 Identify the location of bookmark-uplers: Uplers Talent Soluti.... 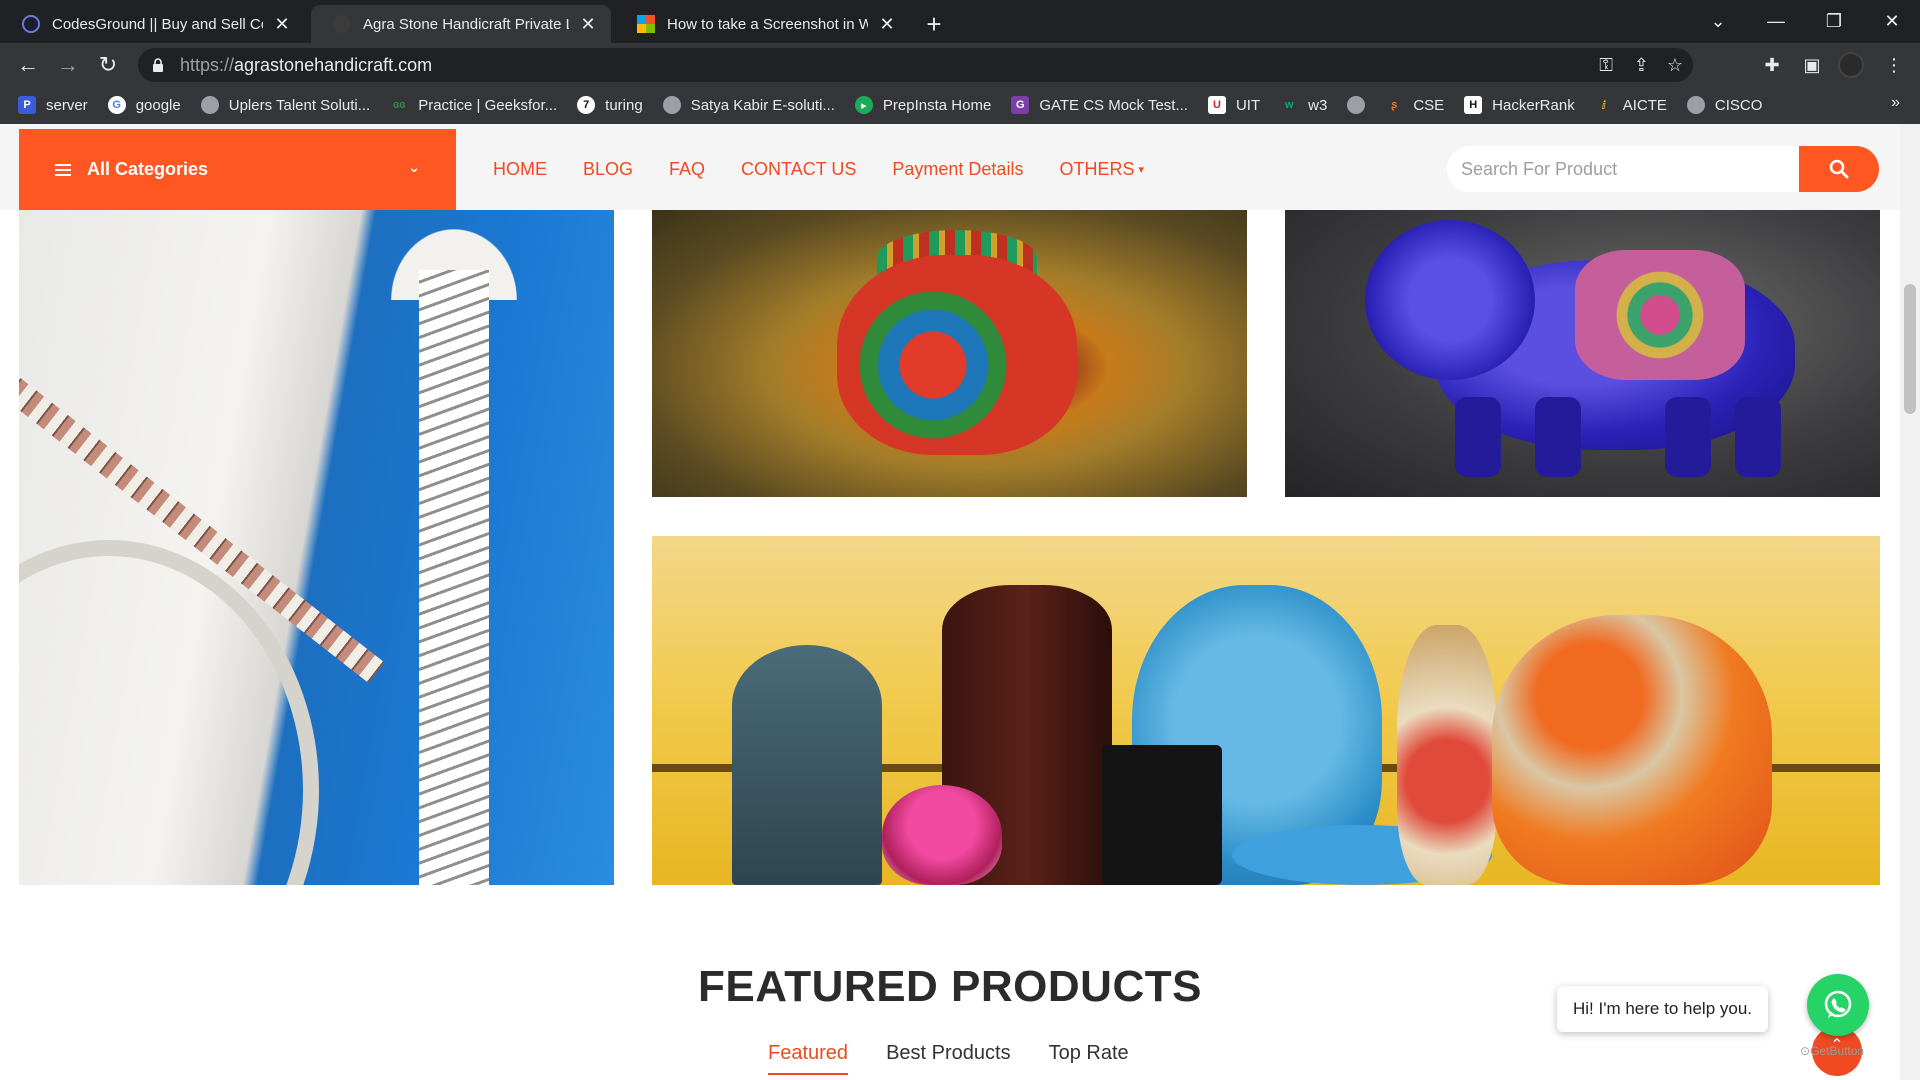
(285, 105).